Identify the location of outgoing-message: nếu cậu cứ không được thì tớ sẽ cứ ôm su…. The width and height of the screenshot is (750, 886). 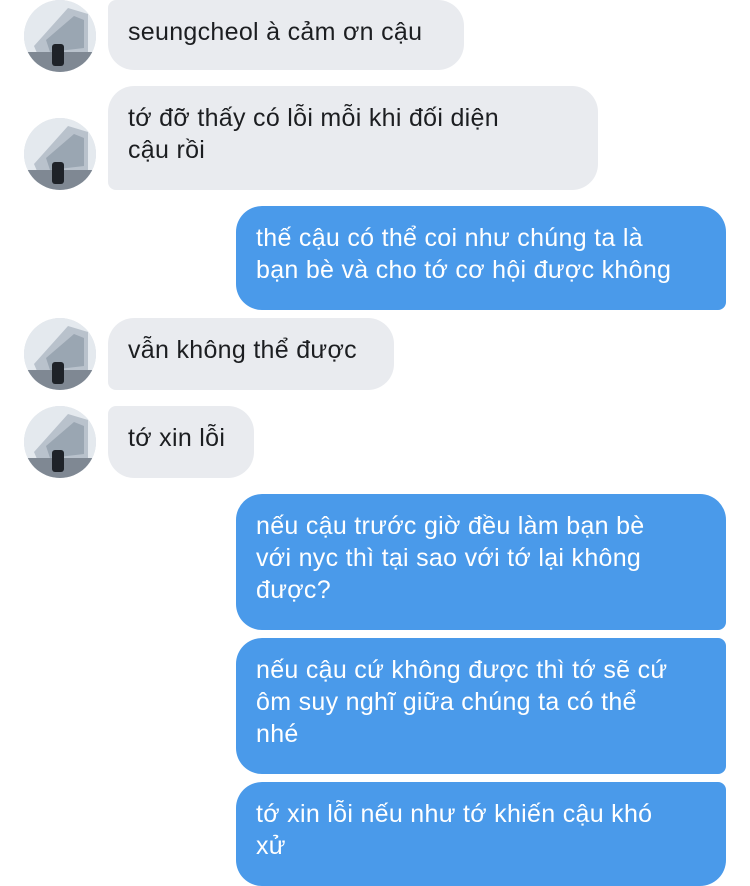
(481, 706).